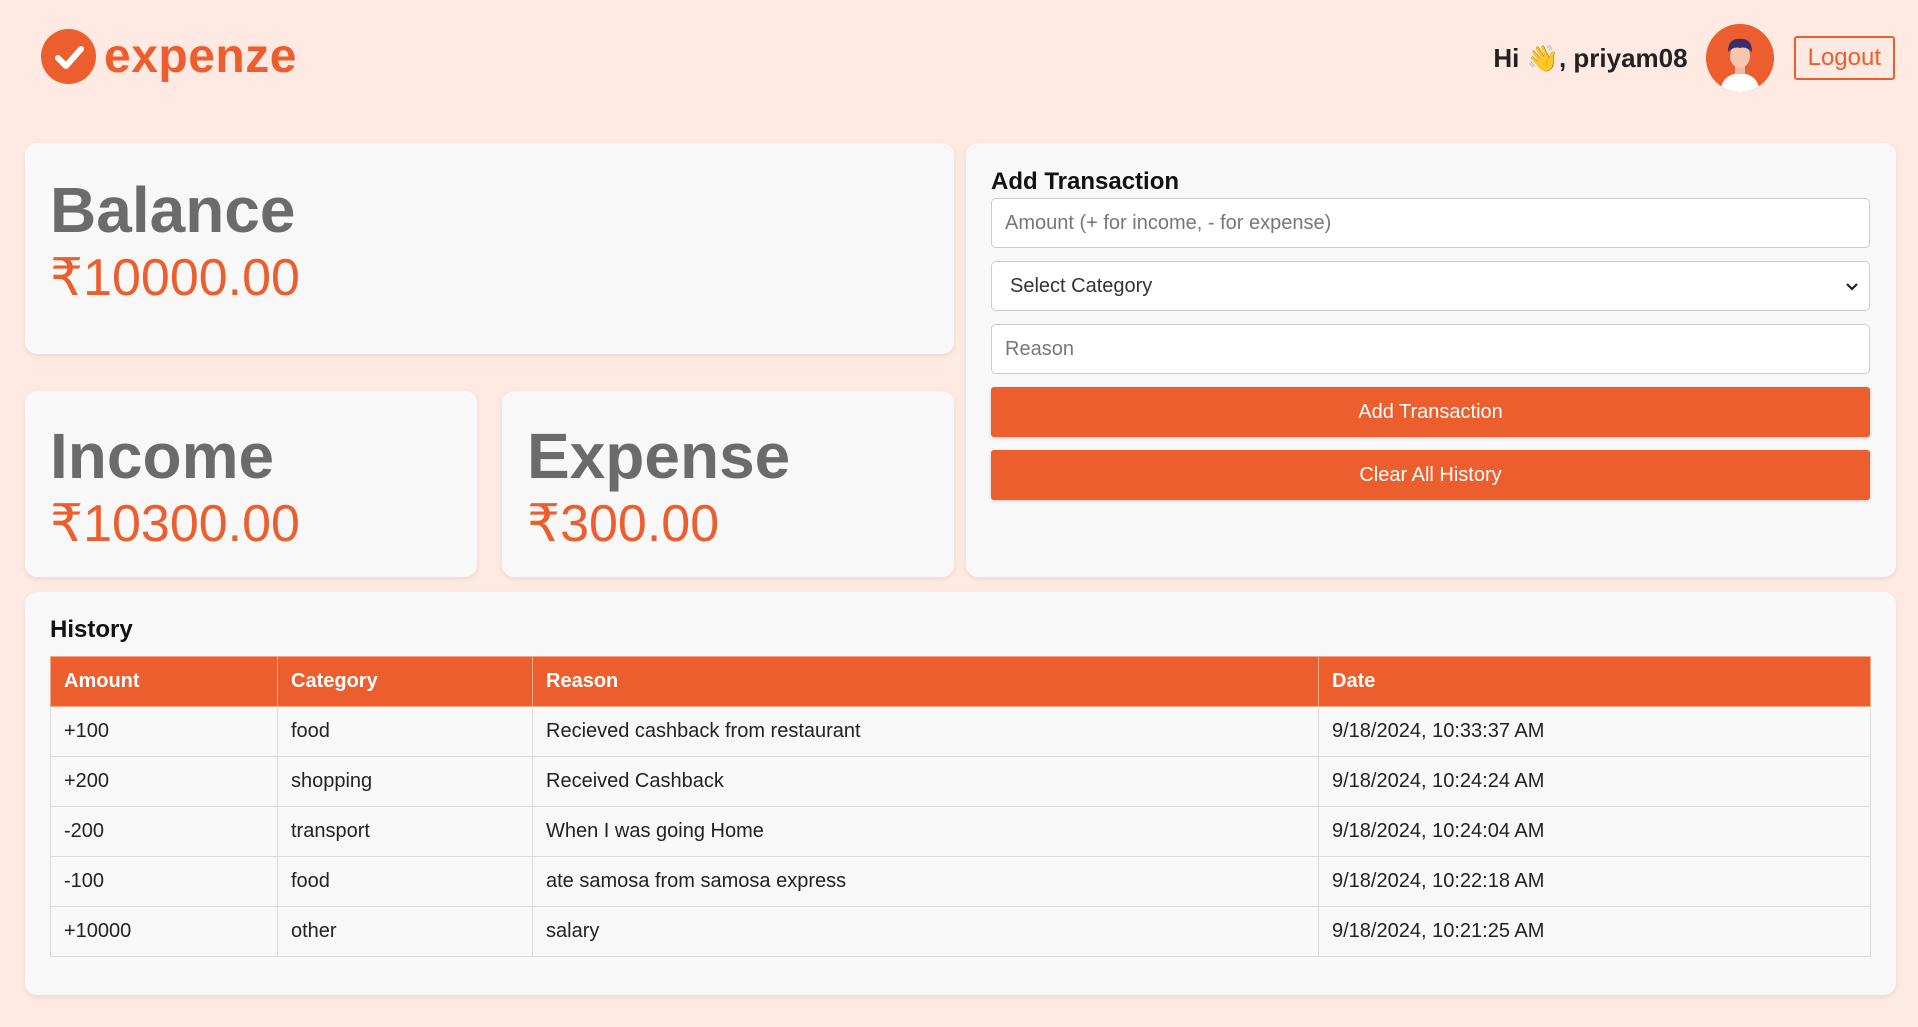  What do you see at coordinates (1594, 731) in the screenshot?
I see `cell-date: 9/18/2024, 10:33:37 AM` at bounding box center [1594, 731].